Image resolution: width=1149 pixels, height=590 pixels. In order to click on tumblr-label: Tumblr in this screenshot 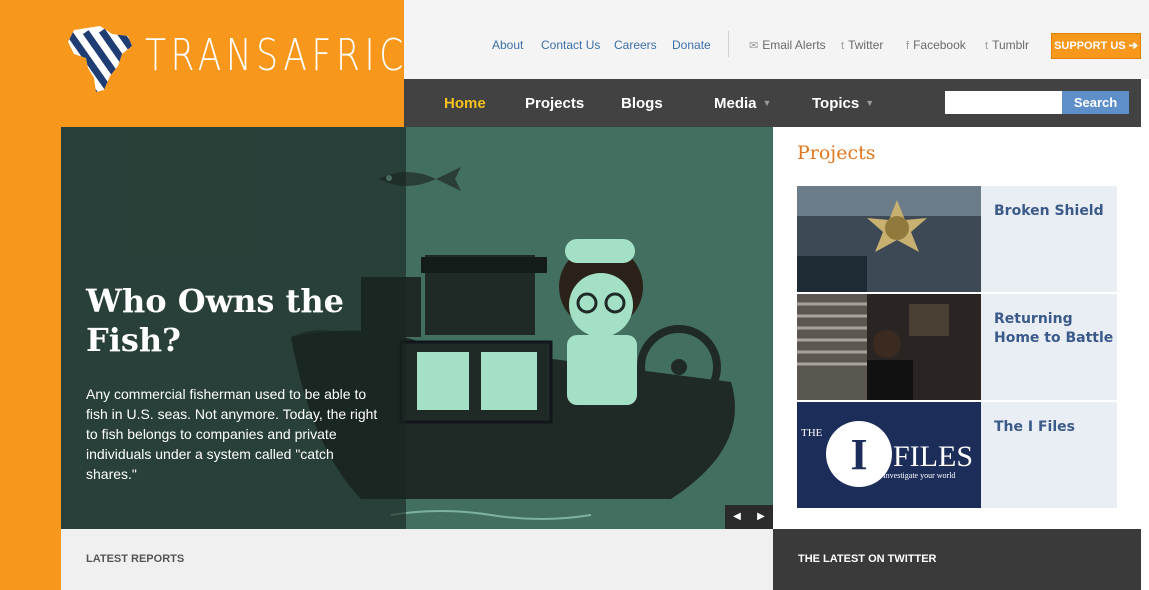, I will do `click(1010, 45)`.